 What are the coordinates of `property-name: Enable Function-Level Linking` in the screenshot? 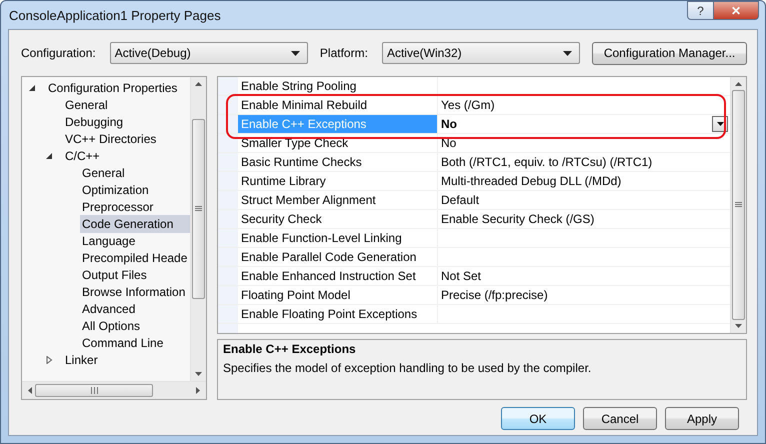 It's located at (338, 238).